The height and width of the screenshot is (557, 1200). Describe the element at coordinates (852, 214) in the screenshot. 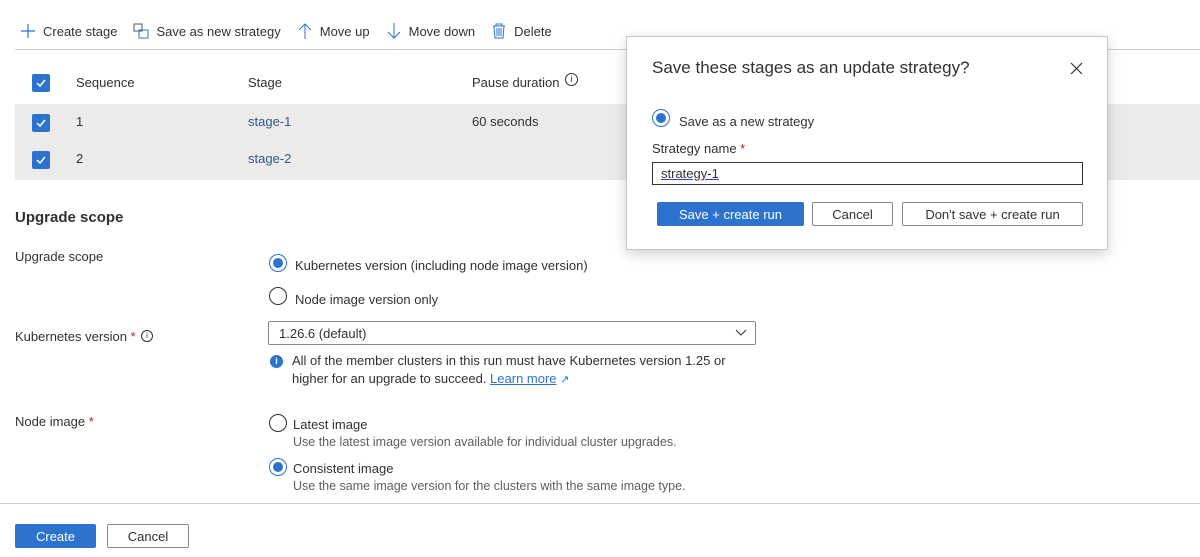

I see `dialog-cancel-button: Cancel` at that location.